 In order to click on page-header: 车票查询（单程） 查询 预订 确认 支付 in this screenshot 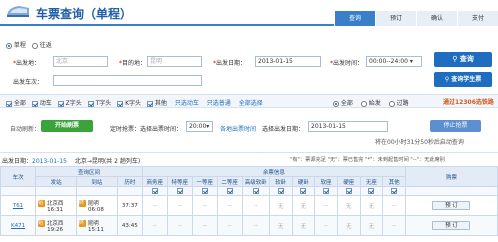, I will do `click(249, 13)`.